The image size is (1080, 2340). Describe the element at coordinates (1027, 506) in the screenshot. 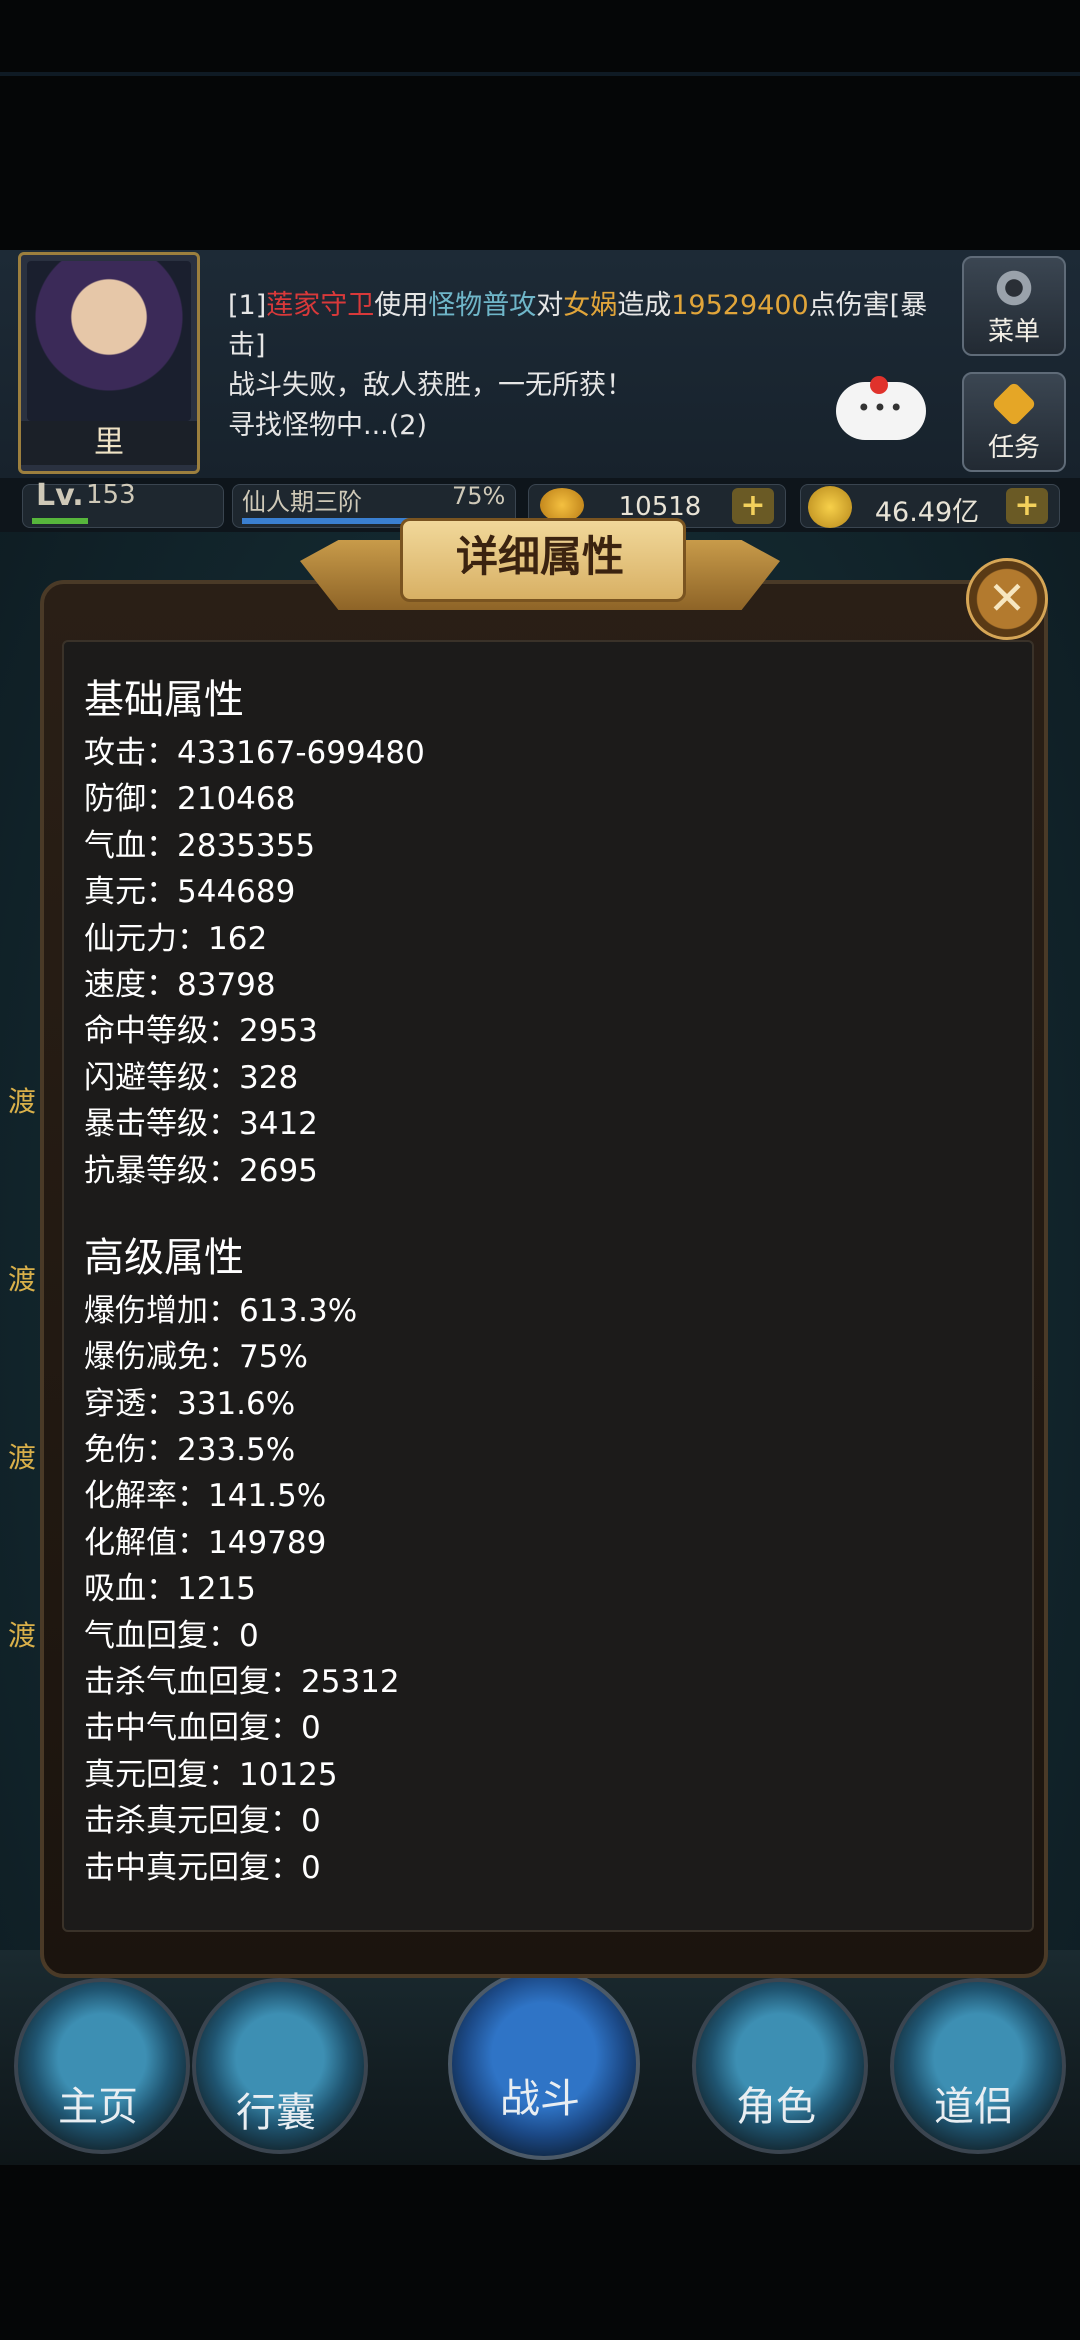

I see `add-coin-button: +` at that location.